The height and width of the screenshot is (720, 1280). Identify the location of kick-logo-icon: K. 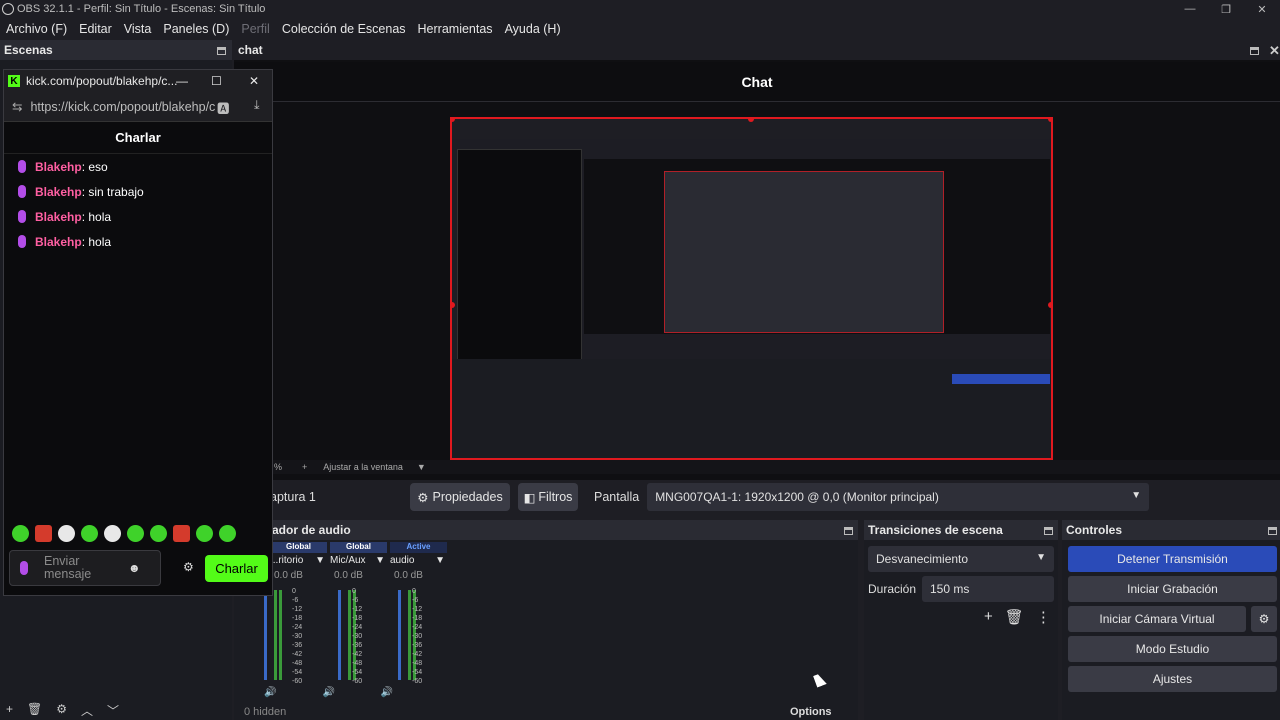
(14, 81).